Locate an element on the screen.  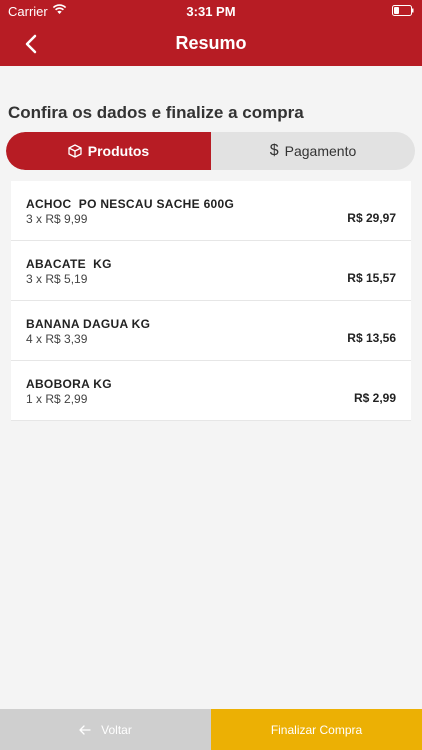
tab-produtos-label: Produtos is located at coordinates (118, 151).